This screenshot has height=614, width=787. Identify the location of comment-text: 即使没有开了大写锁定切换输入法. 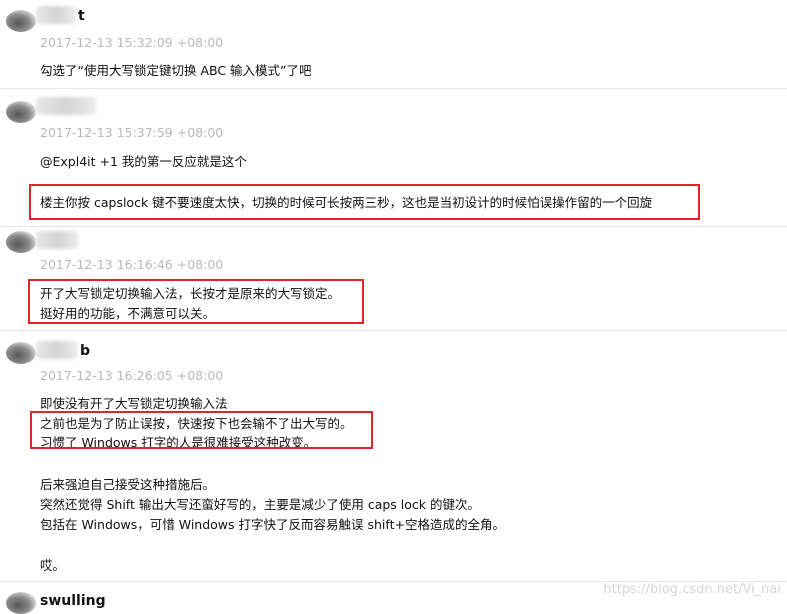
(134, 403).